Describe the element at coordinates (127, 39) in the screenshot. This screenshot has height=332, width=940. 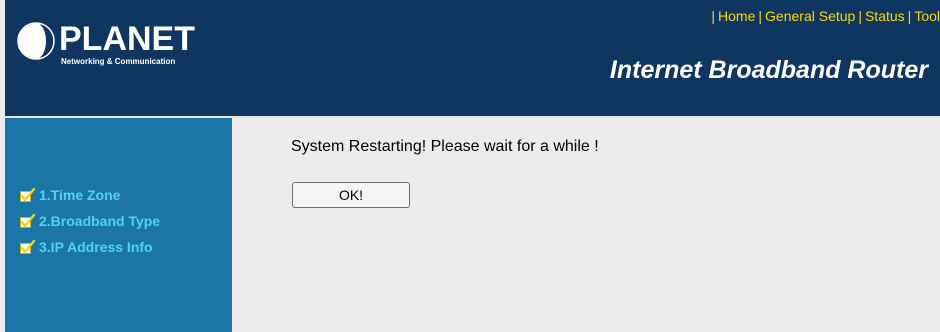
I see `logo-wordmark: PLANET` at that location.